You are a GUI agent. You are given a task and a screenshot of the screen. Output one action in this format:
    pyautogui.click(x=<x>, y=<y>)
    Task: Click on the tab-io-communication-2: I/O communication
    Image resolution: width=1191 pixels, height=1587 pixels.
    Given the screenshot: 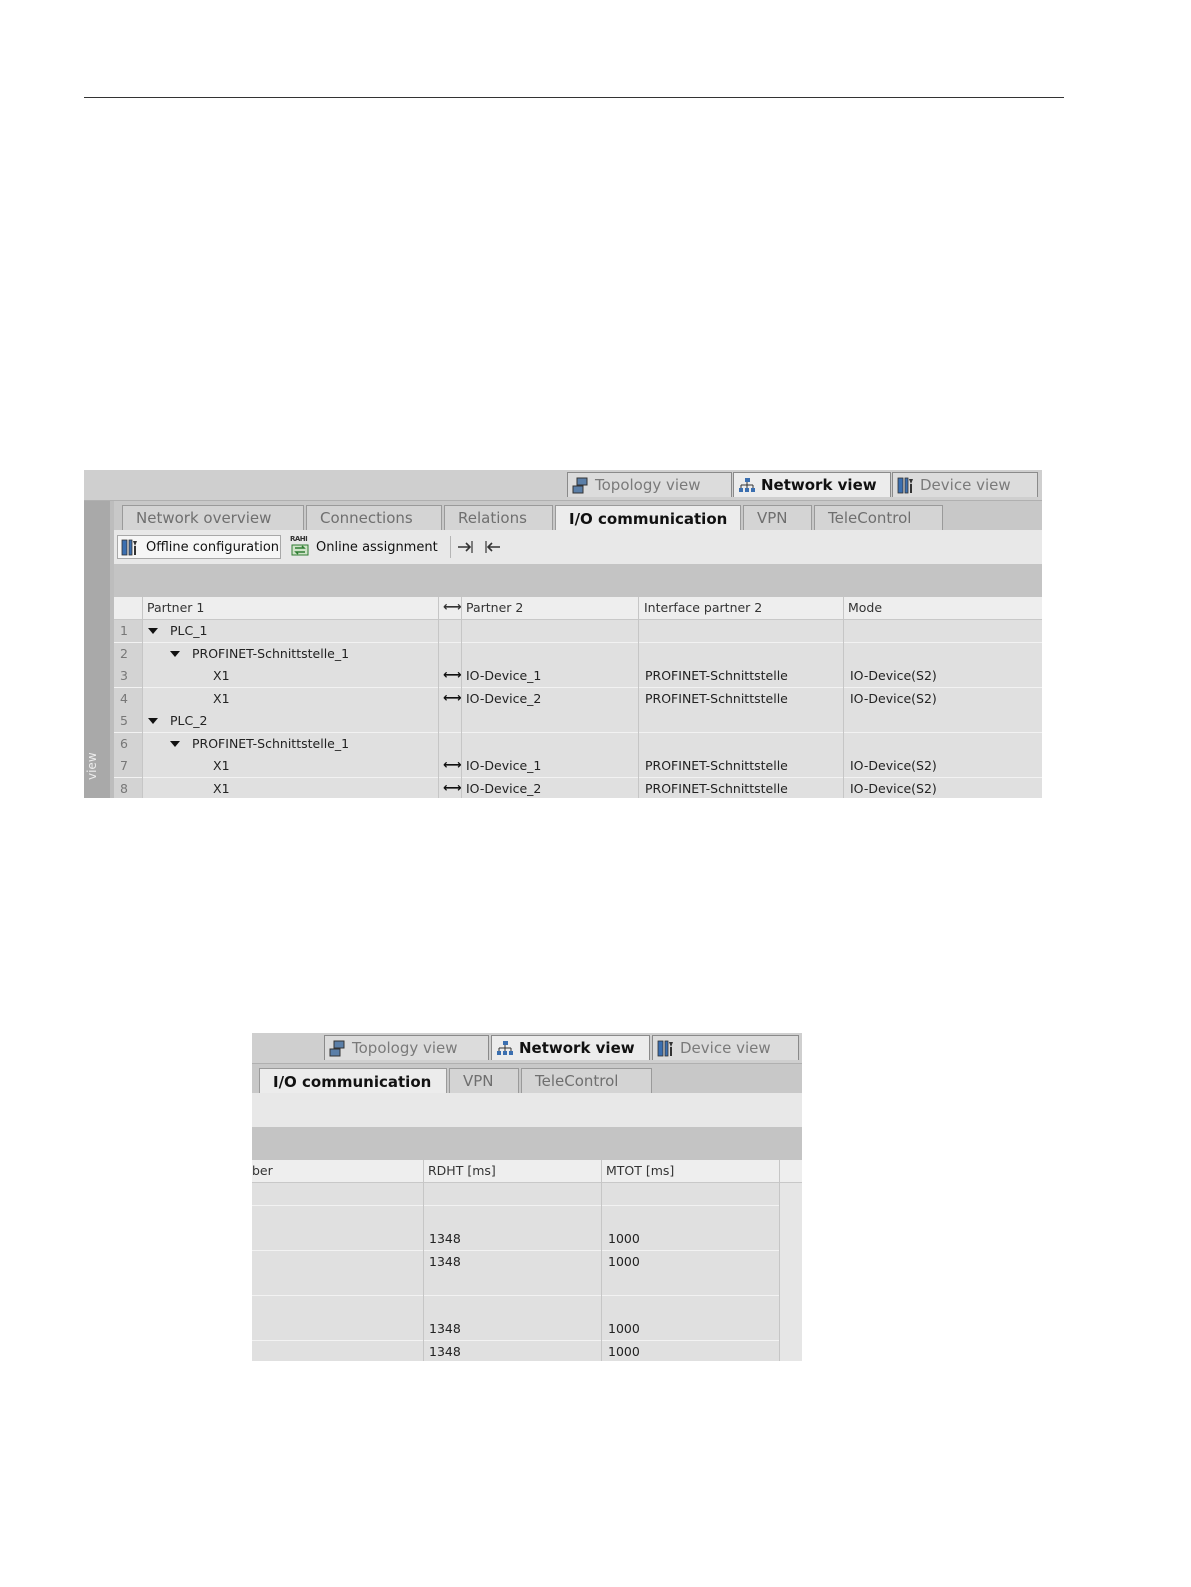 What is the action you would take?
    pyautogui.click(x=353, y=1081)
    